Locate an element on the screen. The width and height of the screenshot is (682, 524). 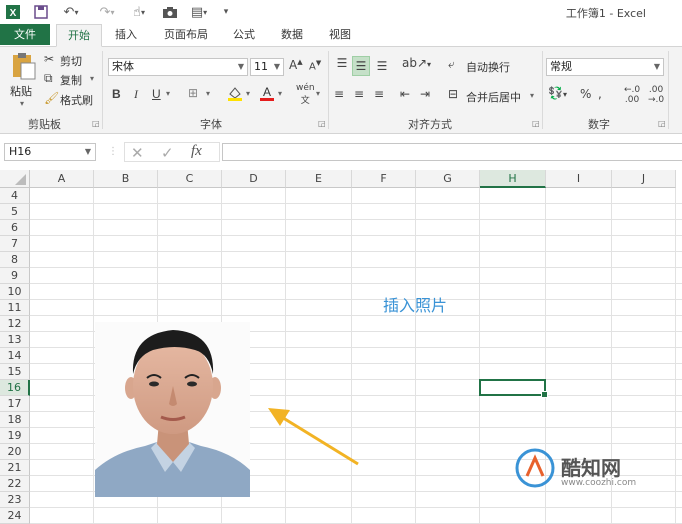
tab-home: 开始 is located at coordinates (79, 35).